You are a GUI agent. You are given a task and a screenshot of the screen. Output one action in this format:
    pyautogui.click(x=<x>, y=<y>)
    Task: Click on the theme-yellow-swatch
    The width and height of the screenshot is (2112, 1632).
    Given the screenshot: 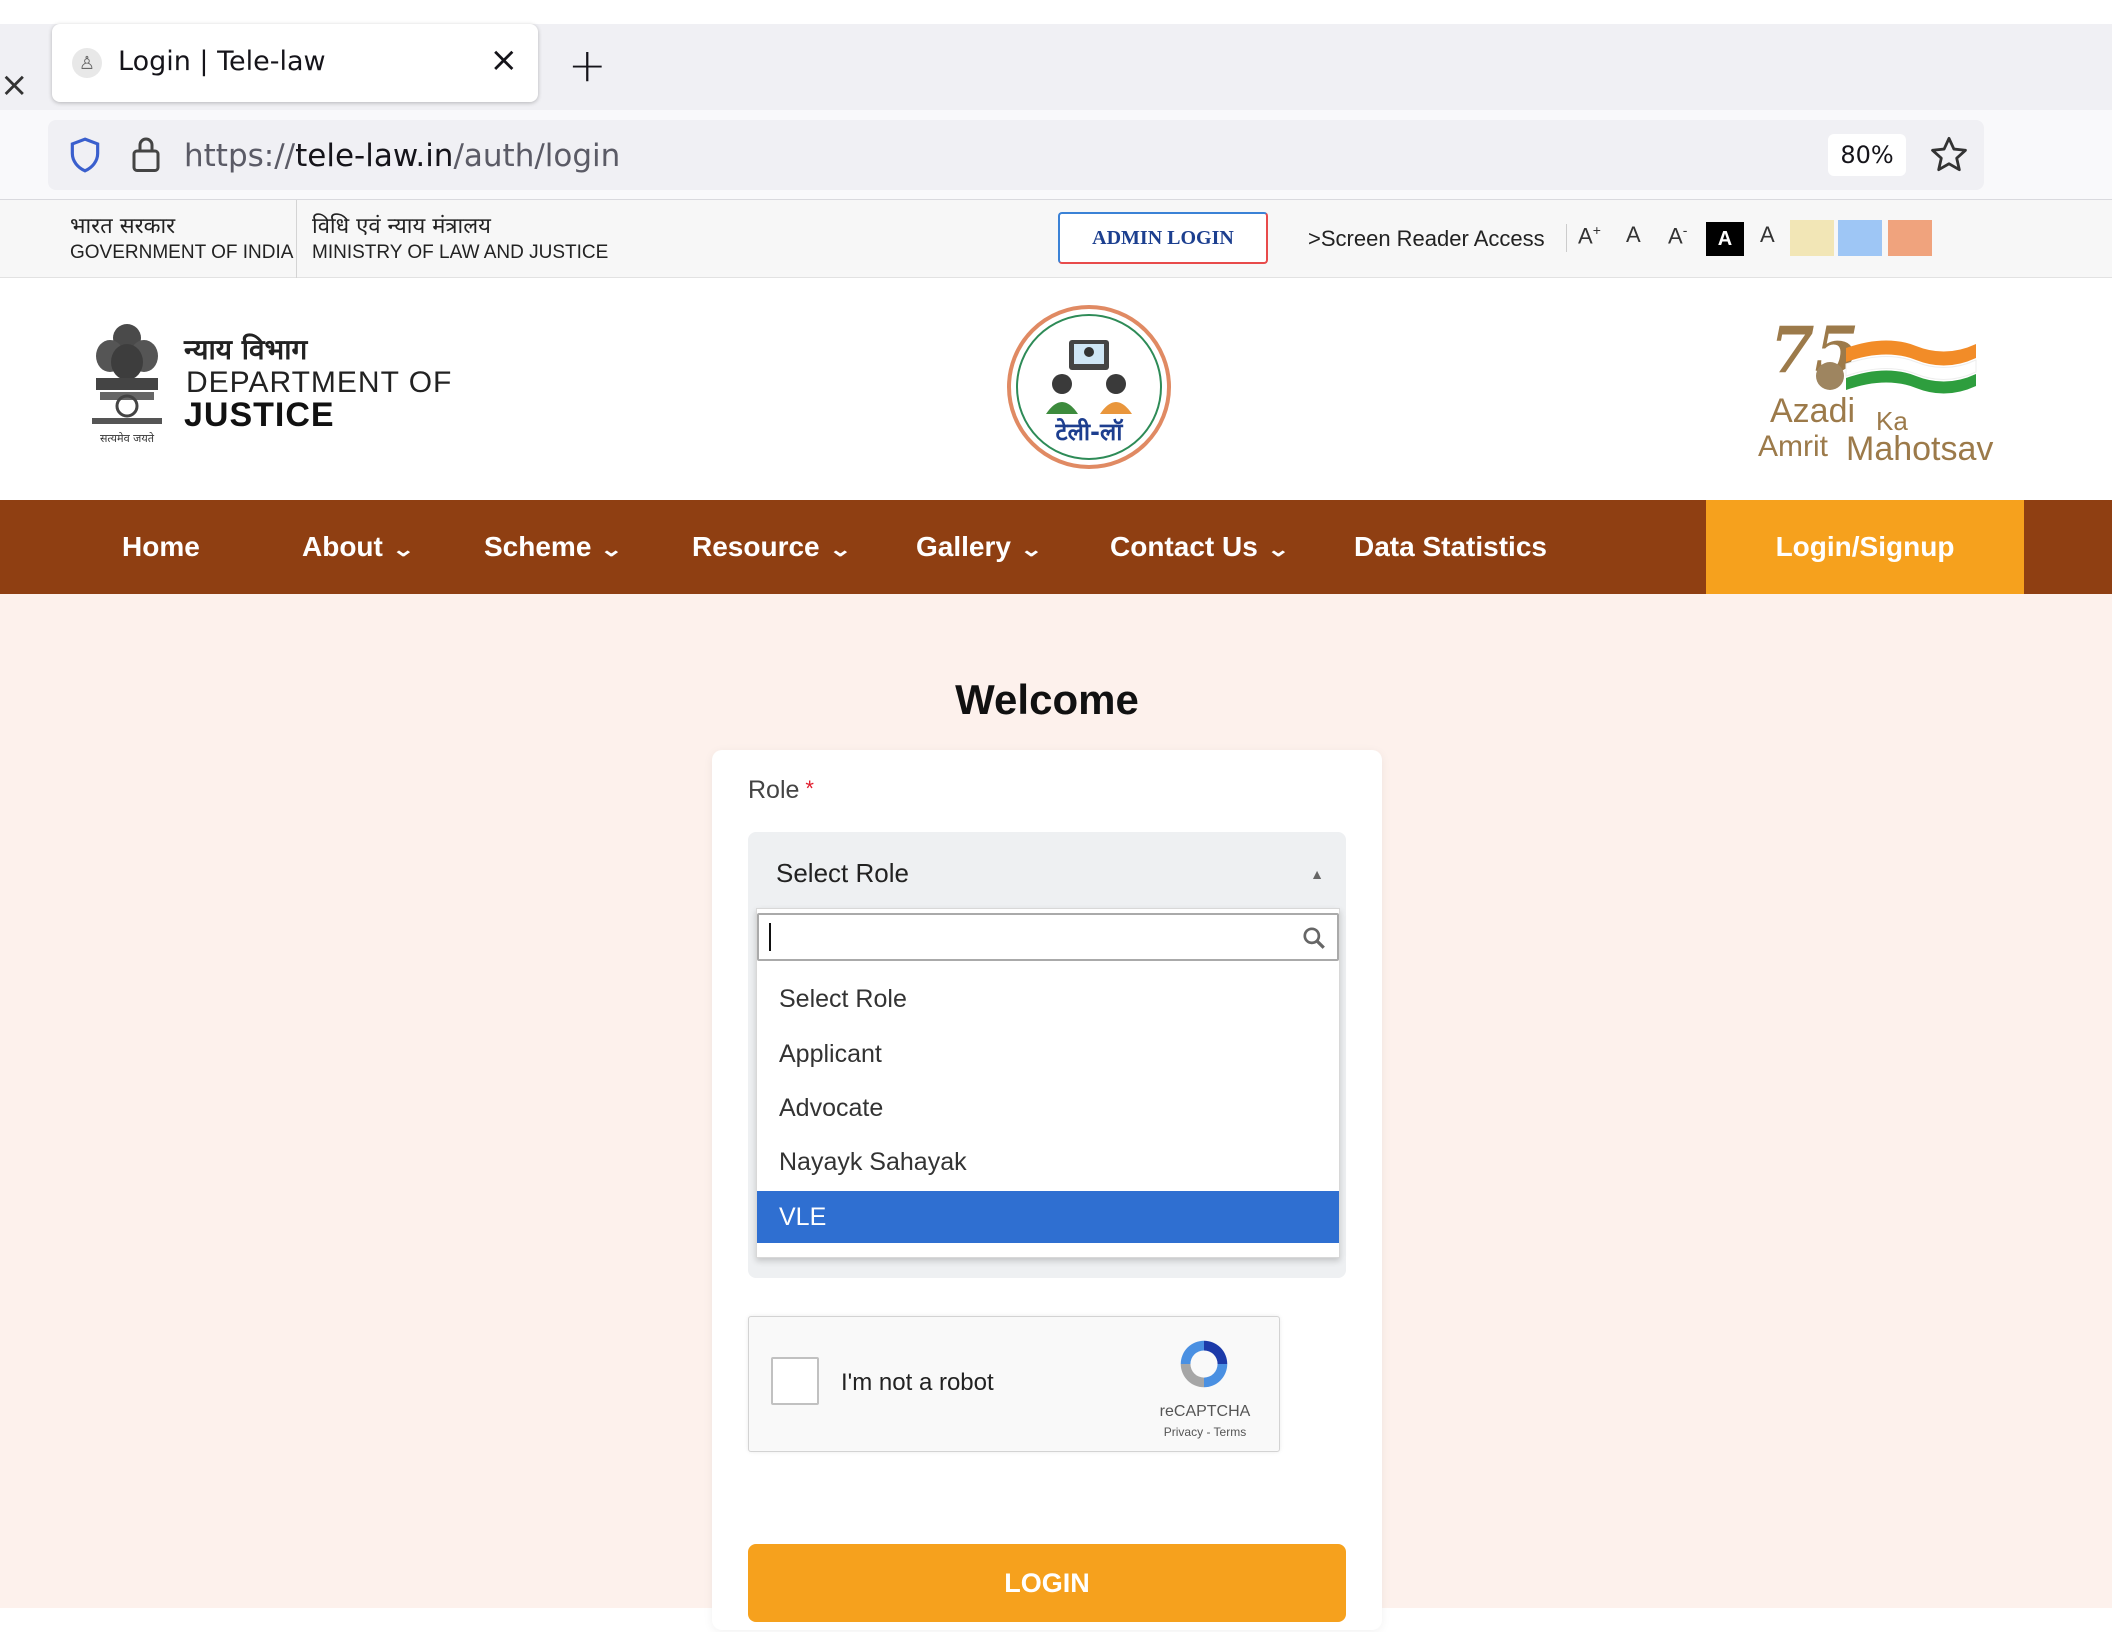 What is the action you would take?
    pyautogui.click(x=1812, y=238)
    